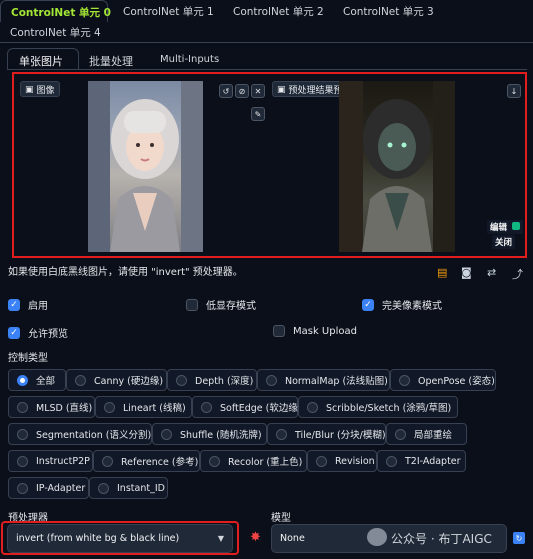  What do you see at coordinates (504, 242) in the screenshot?
I see `close-preview-button: 关闭` at bounding box center [504, 242].